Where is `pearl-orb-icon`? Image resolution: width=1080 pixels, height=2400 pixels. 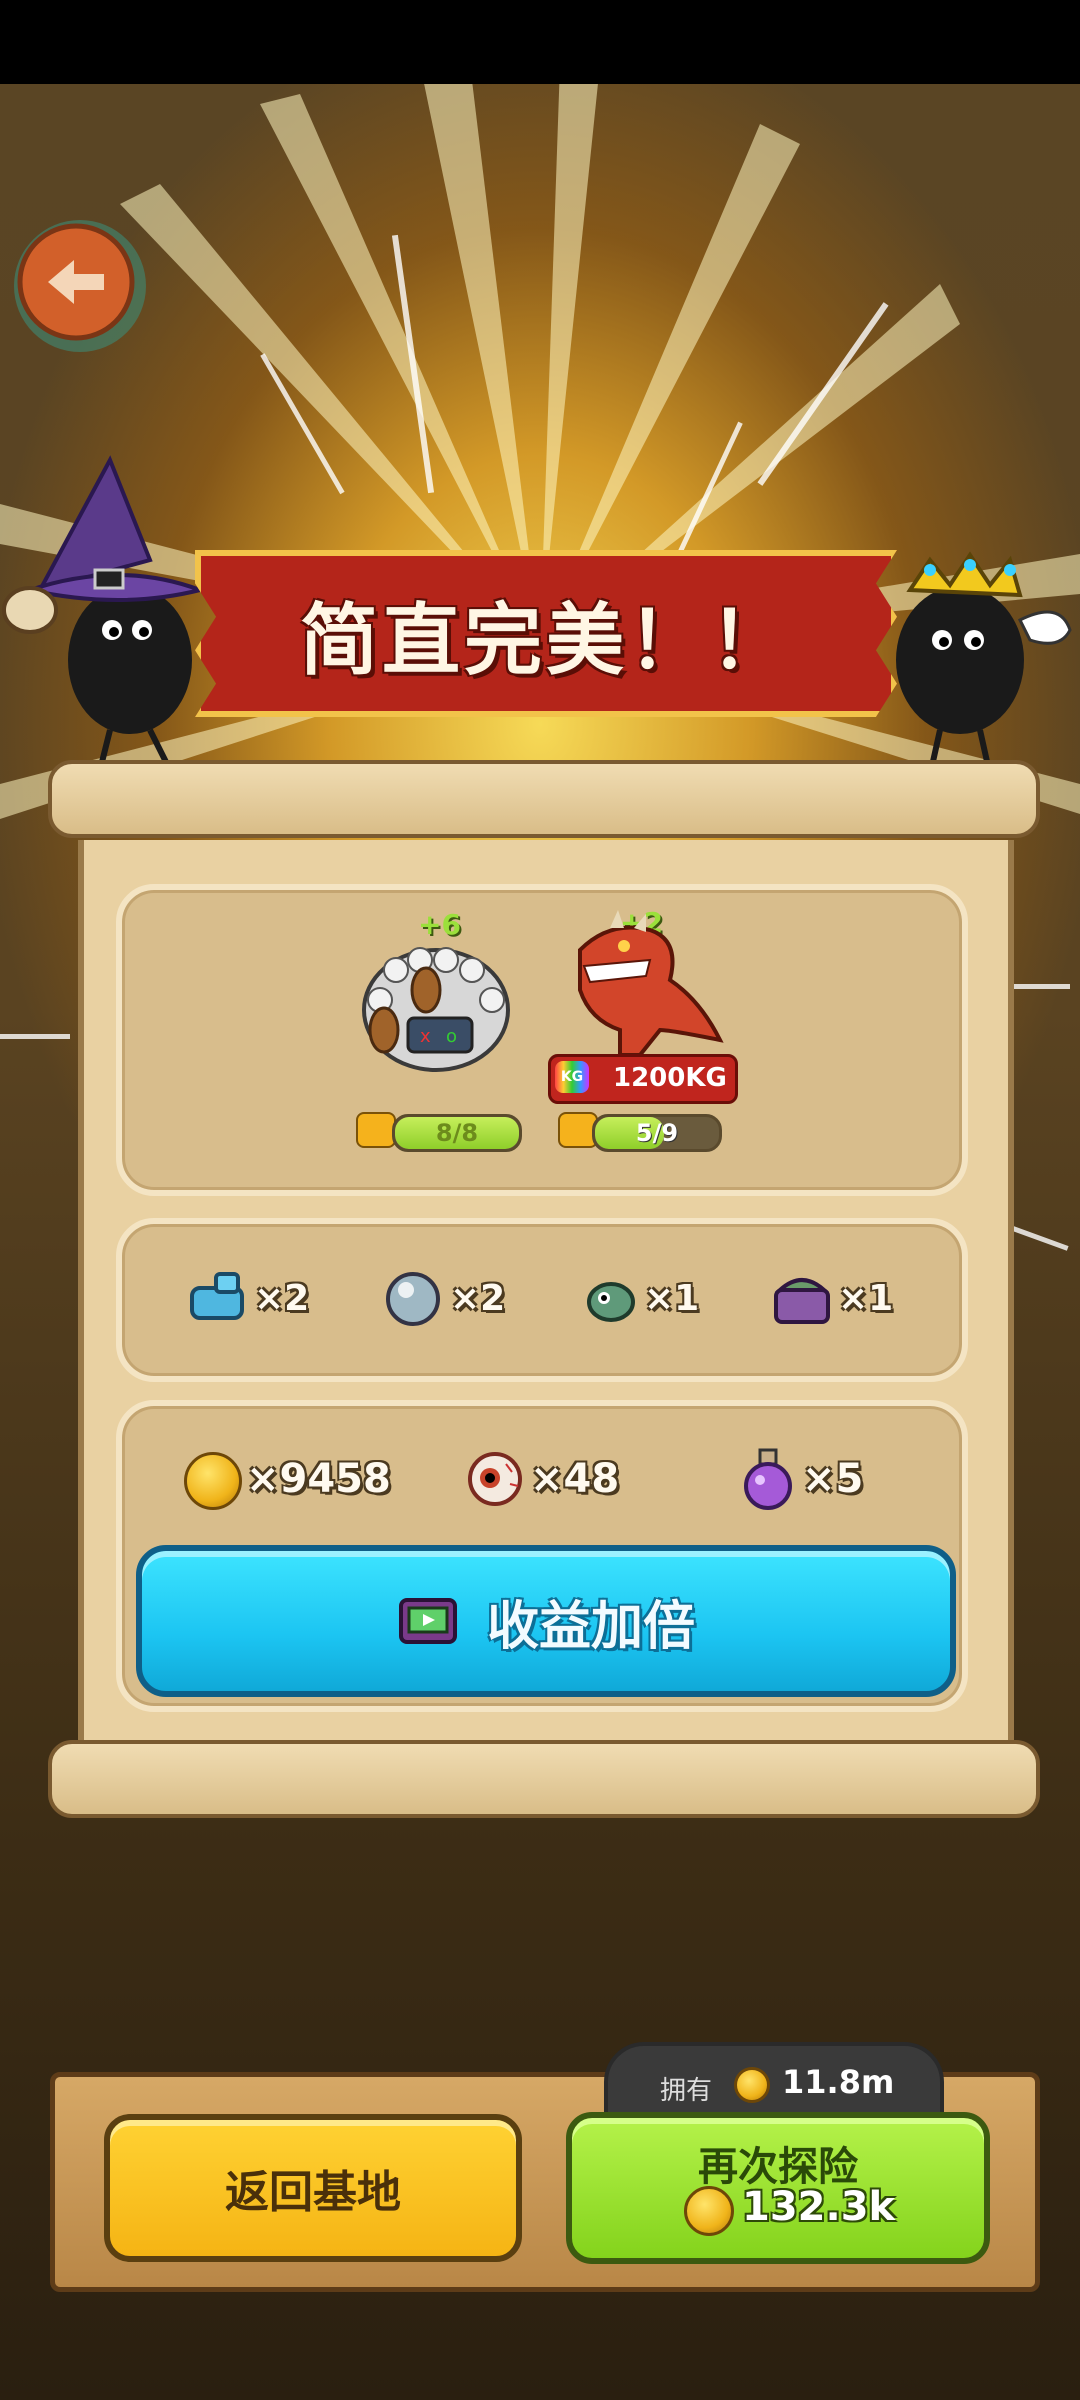 pearl-orb-icon is located at coordinates (413, 1299).